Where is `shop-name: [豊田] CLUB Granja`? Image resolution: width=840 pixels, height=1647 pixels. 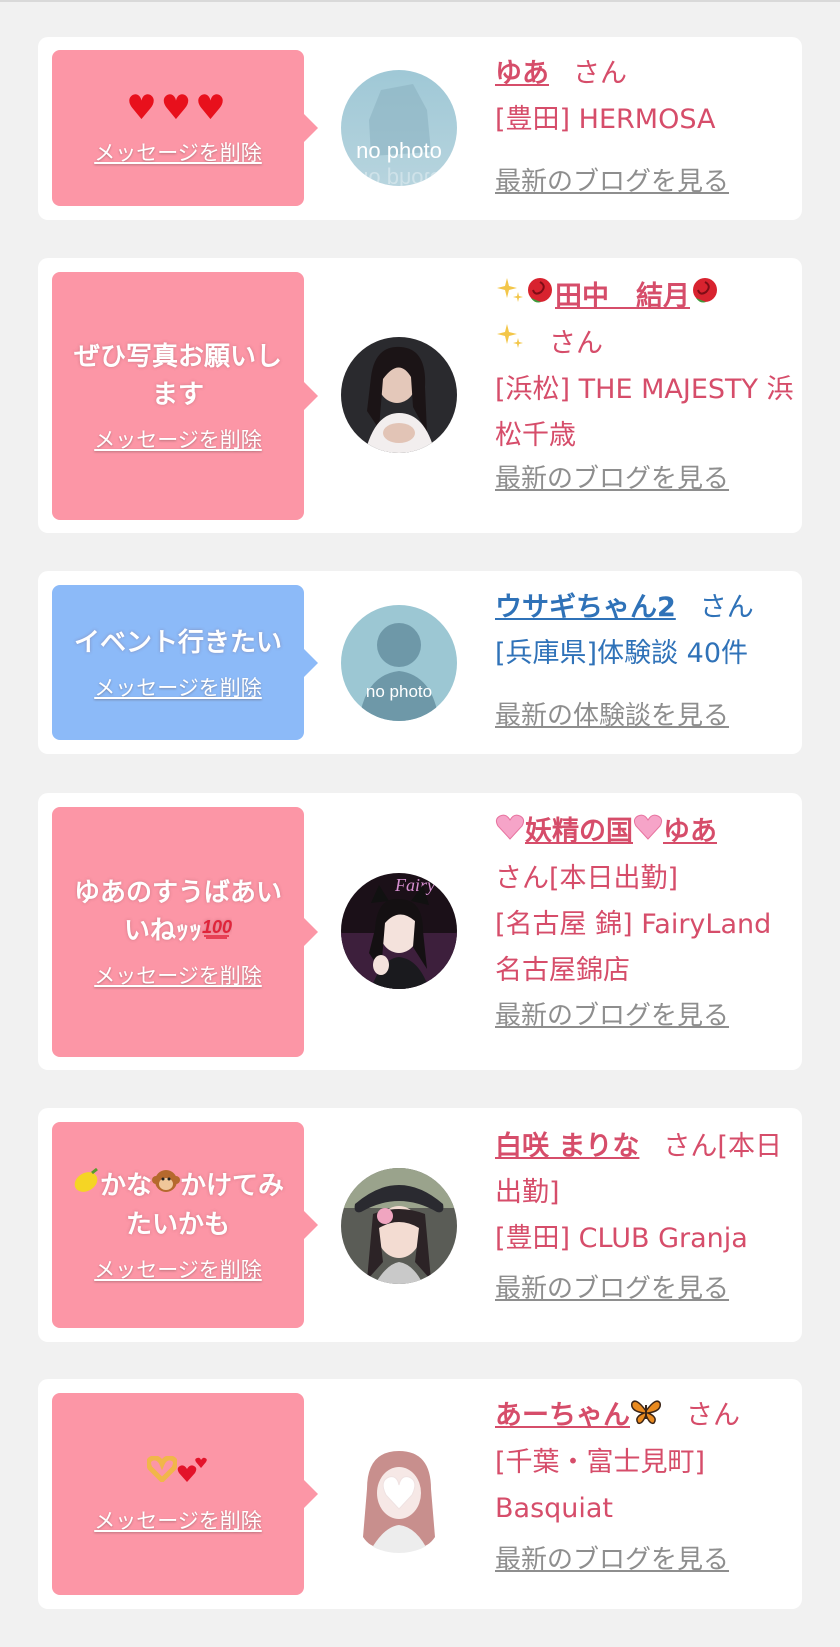
shop-name: [豊田] CLUB Granja is located at coordinates (621, 1238).